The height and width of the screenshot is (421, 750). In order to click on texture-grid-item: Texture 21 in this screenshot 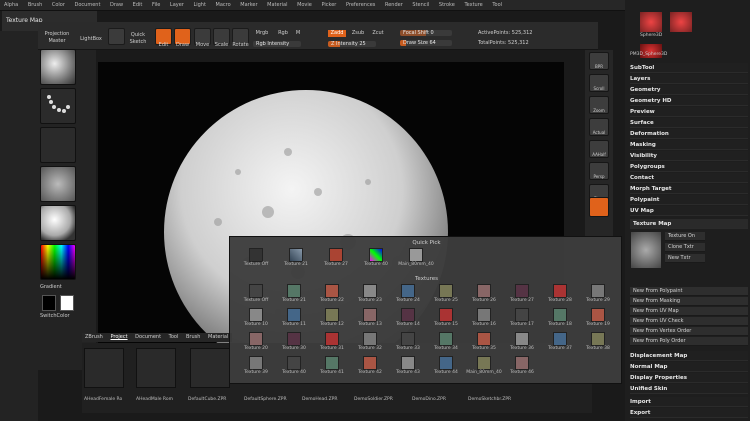, I will do `click(294, 297)`.